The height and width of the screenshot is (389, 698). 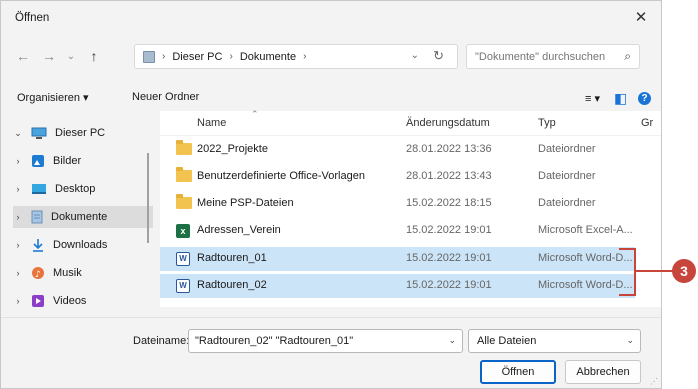 I want to click on address-dropdown-icon: ⌄, so click(x=415, y=55).